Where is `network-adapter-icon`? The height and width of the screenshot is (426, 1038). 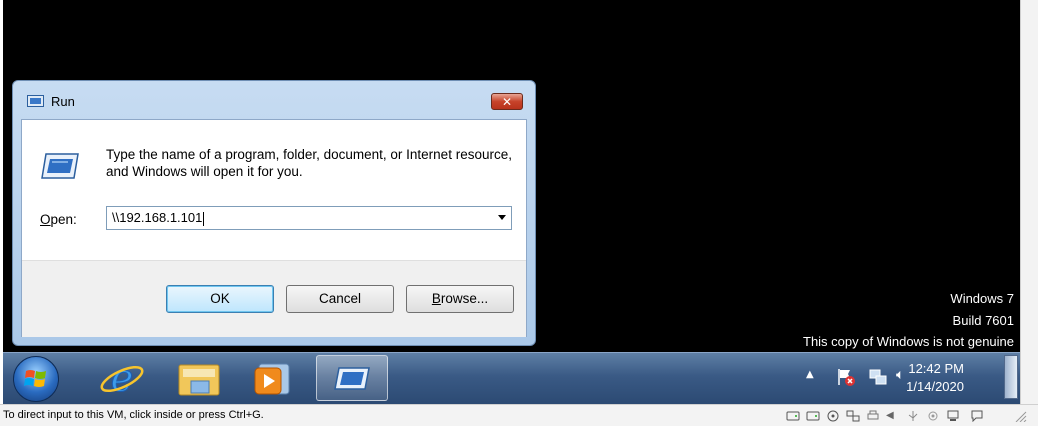 network-adapter-icon is located at coordinates (853, 416).